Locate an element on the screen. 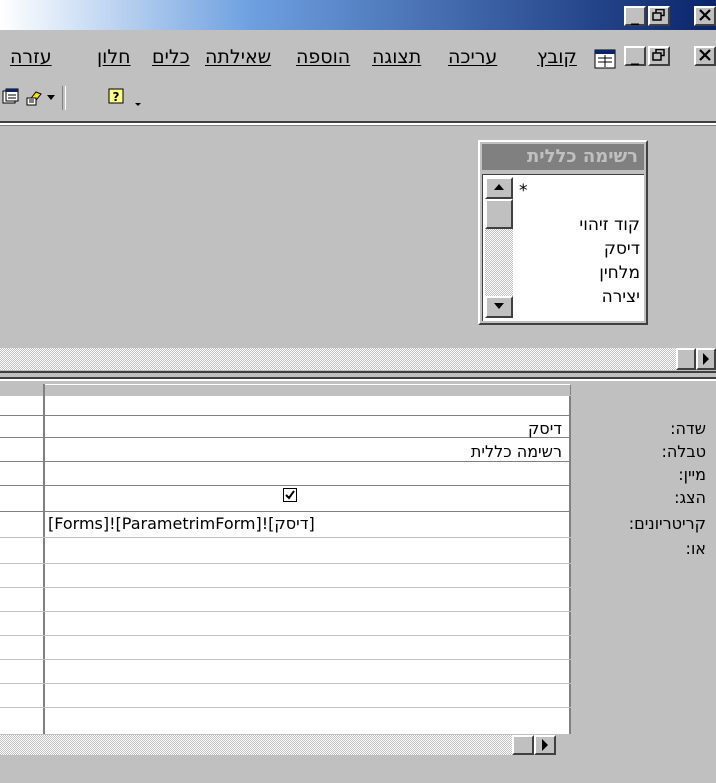 This screenshot has height=783, width=716. app-close-button is located at coordinates (705, 16).